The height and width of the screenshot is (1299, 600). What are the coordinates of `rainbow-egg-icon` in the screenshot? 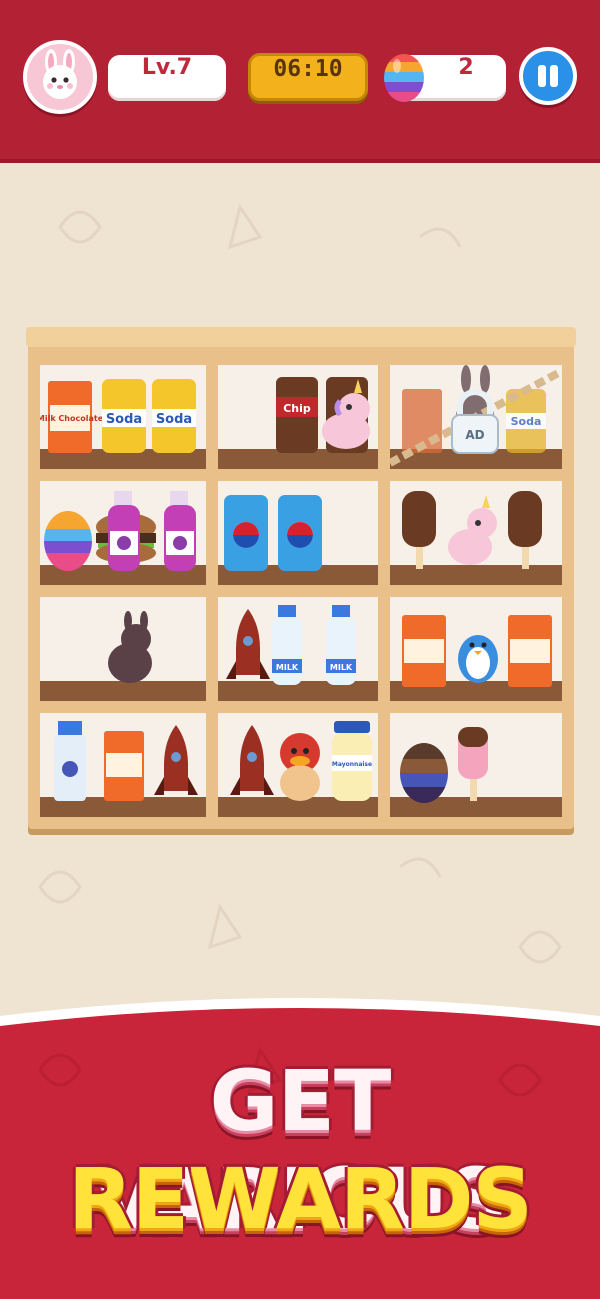 It's located at (404, 78).